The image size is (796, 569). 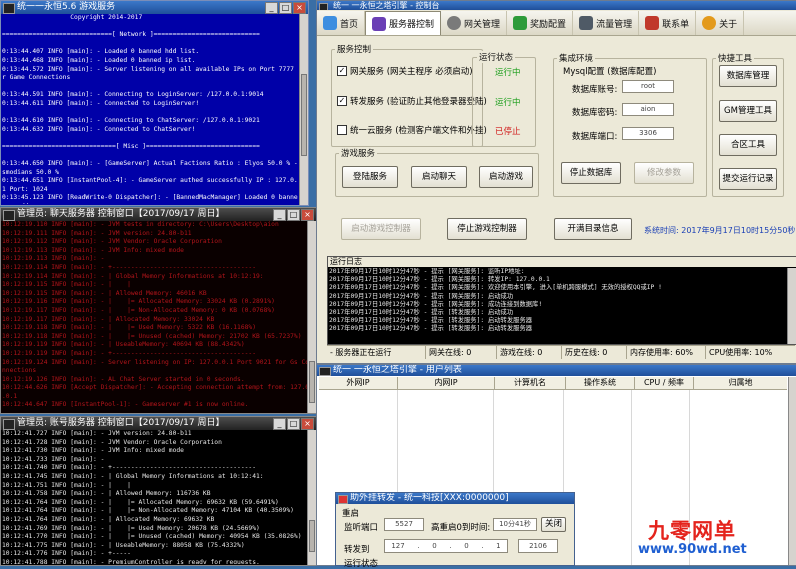 What do you see at coordinates (455, 498) in the screenshot?
I see `forward-dialog-title-bar: 助外挂转发 - 统一科技[XXX:0000000]` at bounding box center [455, 498].